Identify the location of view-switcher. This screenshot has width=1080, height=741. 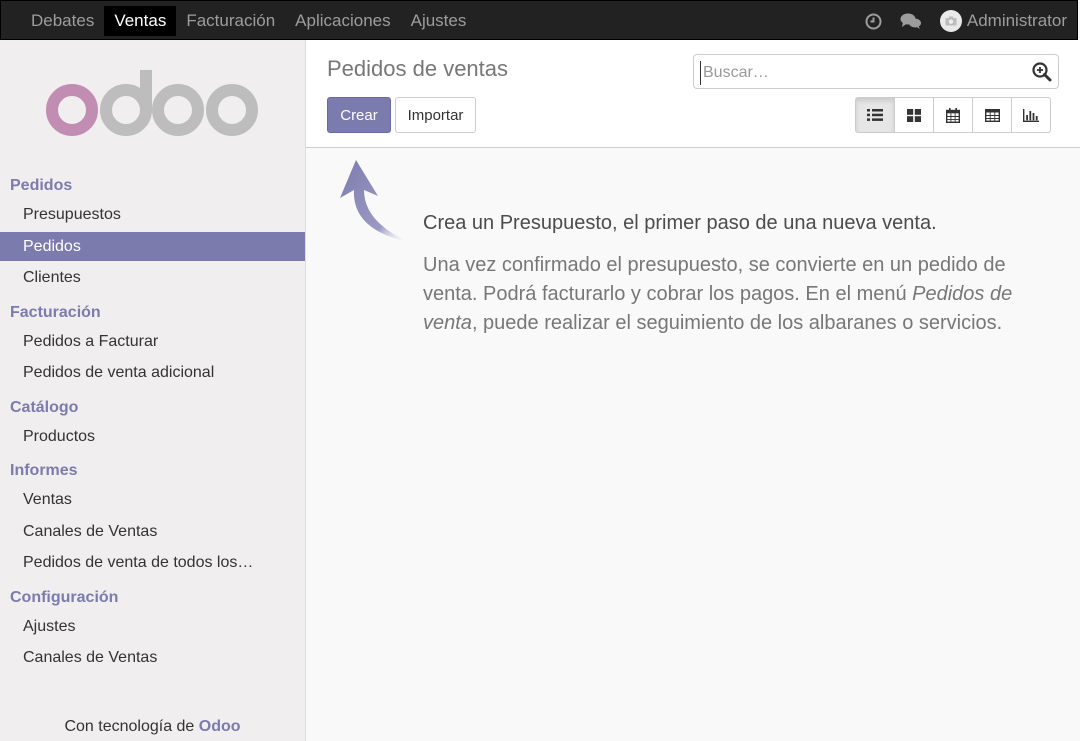
(953, 115).